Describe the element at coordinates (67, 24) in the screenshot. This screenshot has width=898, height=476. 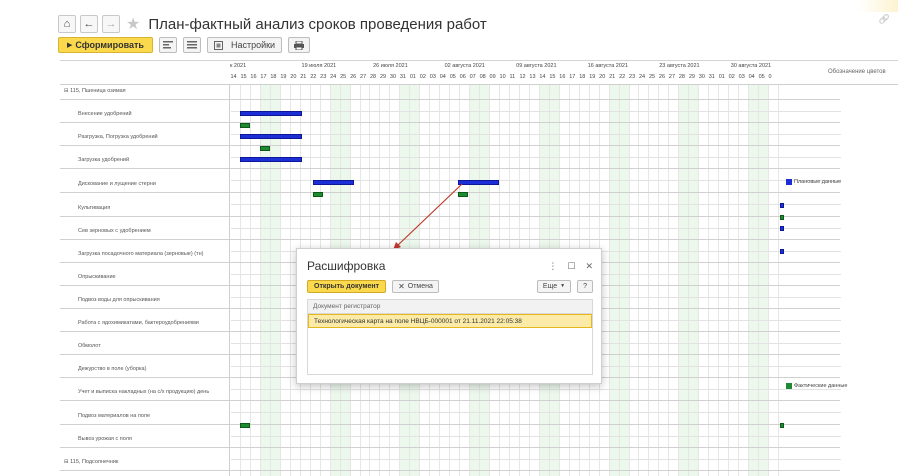
I see `home-button: ⌂` at that location.